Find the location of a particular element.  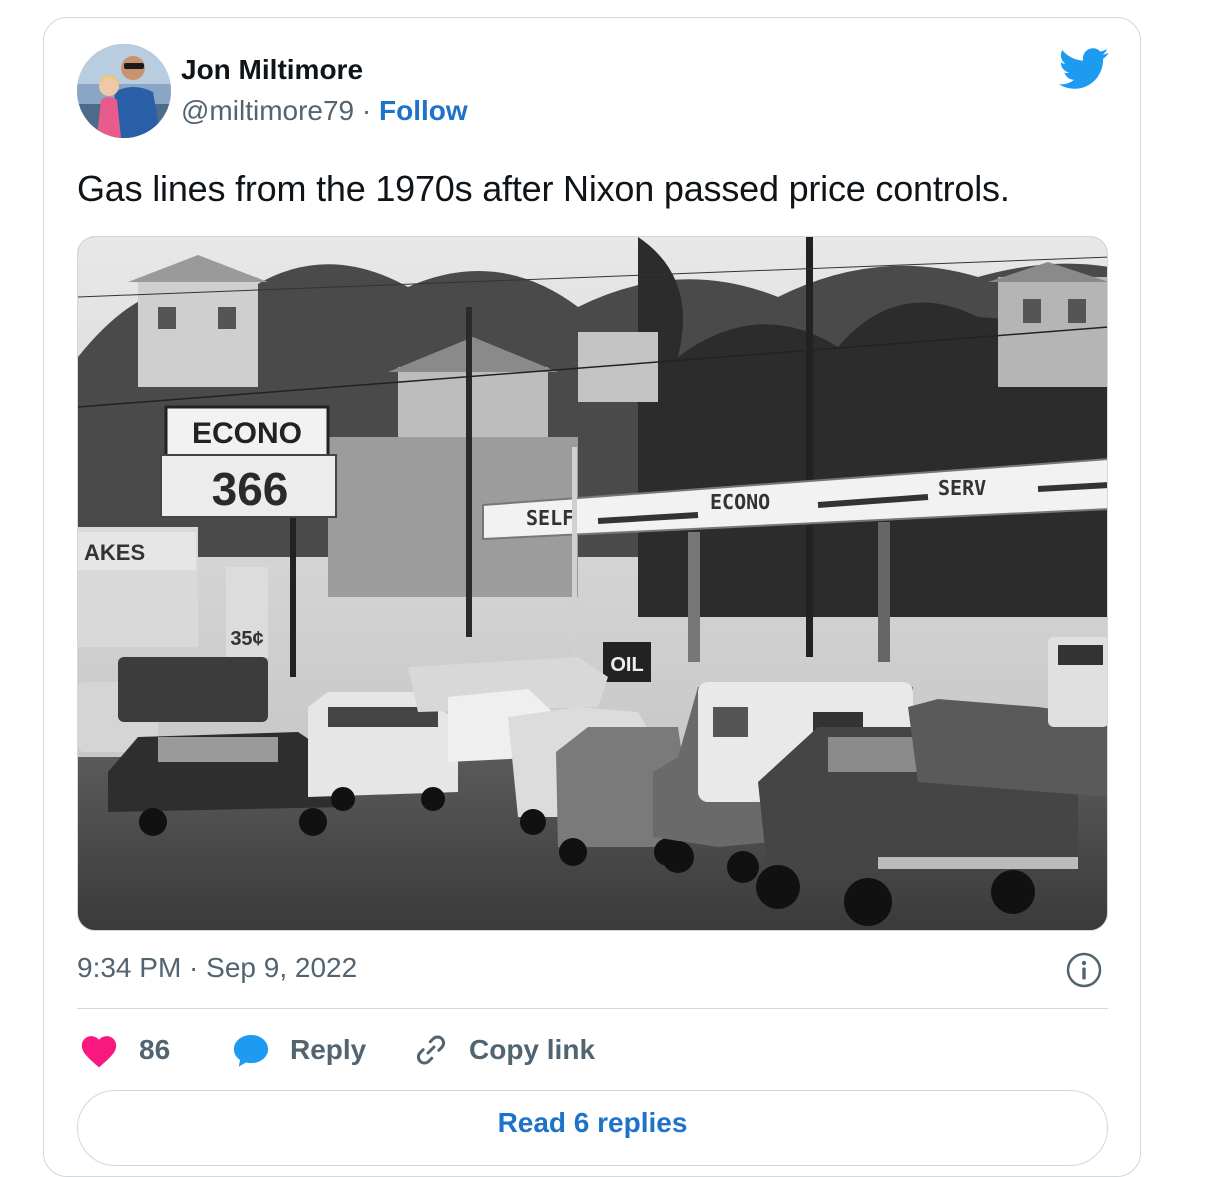

canopy-econo-text: ECONO is located at coordinates (740, 502).